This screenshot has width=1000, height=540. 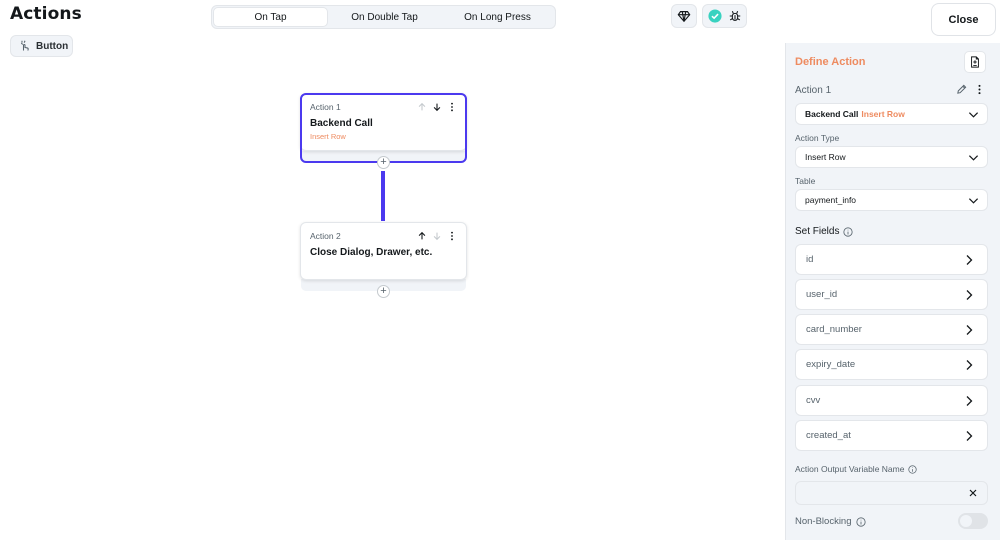 I want to click on tap-gesture-icon, so click(x=24, y=45).